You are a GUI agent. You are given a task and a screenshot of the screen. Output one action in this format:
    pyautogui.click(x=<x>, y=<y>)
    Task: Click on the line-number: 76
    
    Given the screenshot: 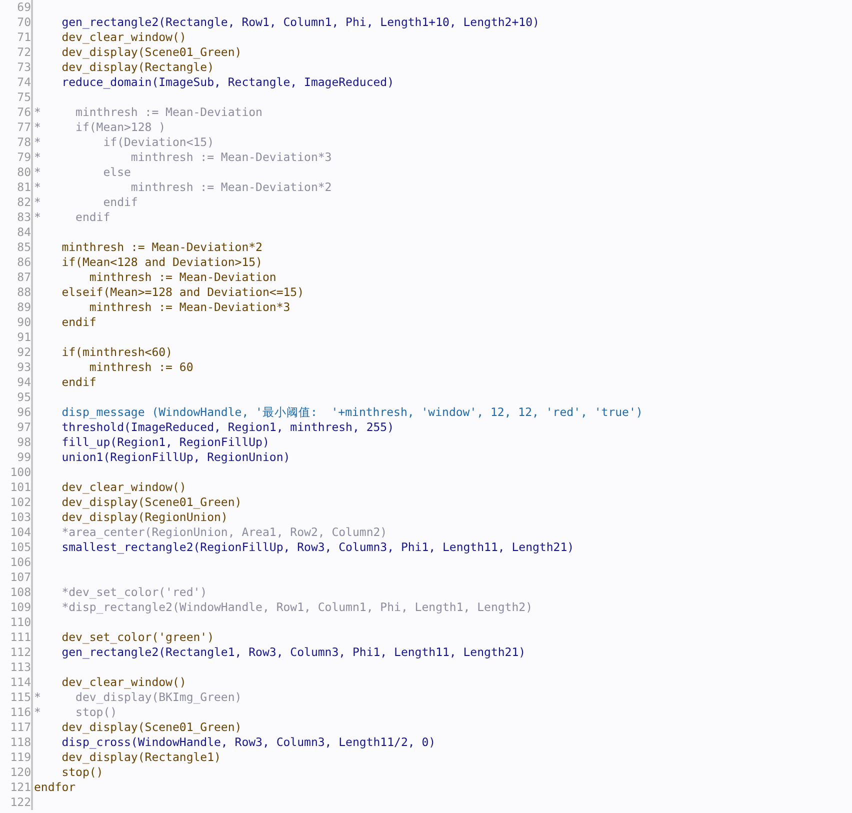 What is the action you would take?
    pyautogui.click(x=16, y=112)
    